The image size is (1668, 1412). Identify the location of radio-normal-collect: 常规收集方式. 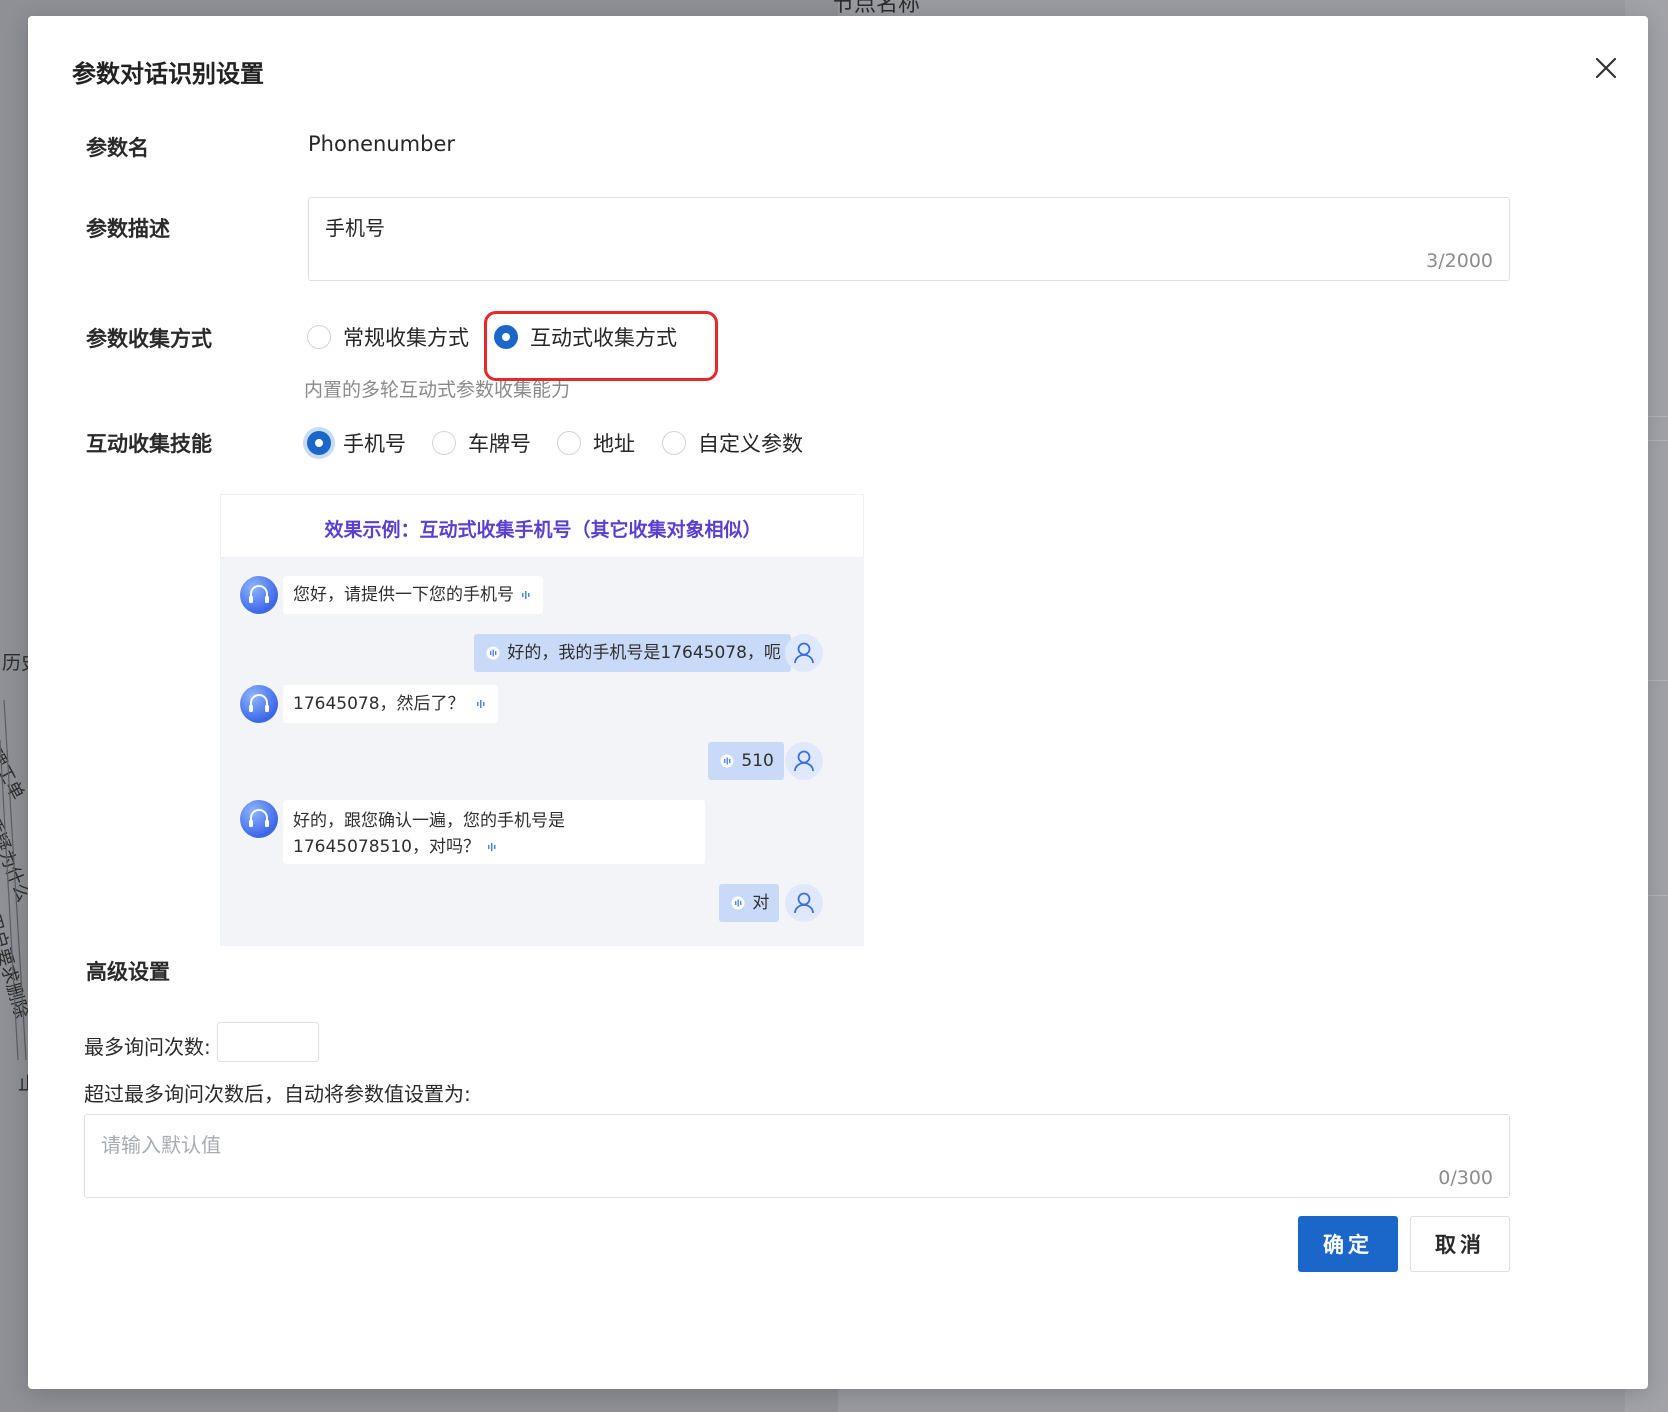
(388, 337).